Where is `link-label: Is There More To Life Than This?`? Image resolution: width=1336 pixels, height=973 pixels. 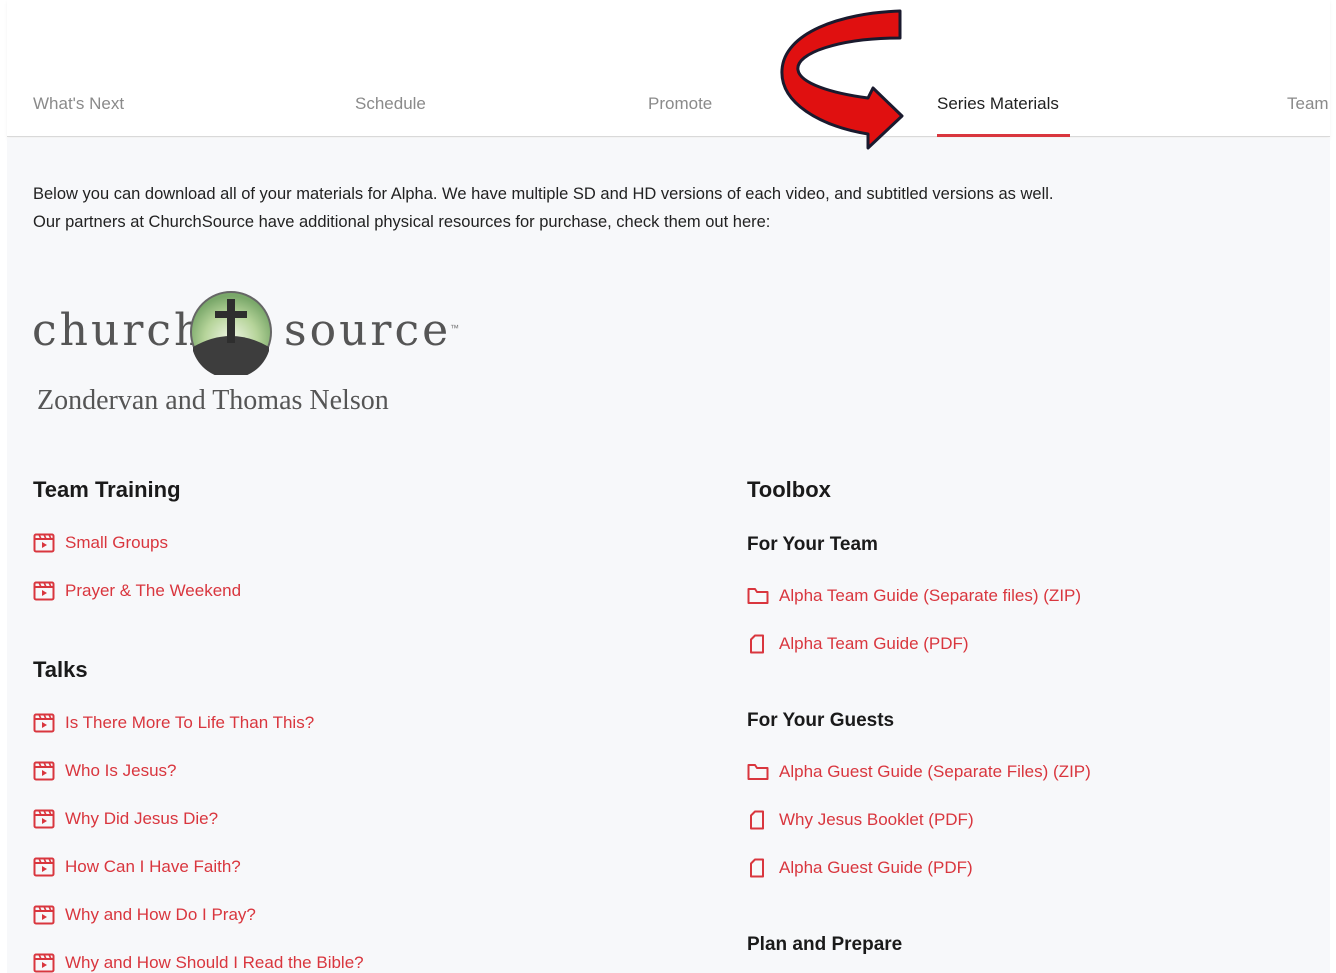 link-label: Is There More To Life Than This? is located at coordinates (190, 722).